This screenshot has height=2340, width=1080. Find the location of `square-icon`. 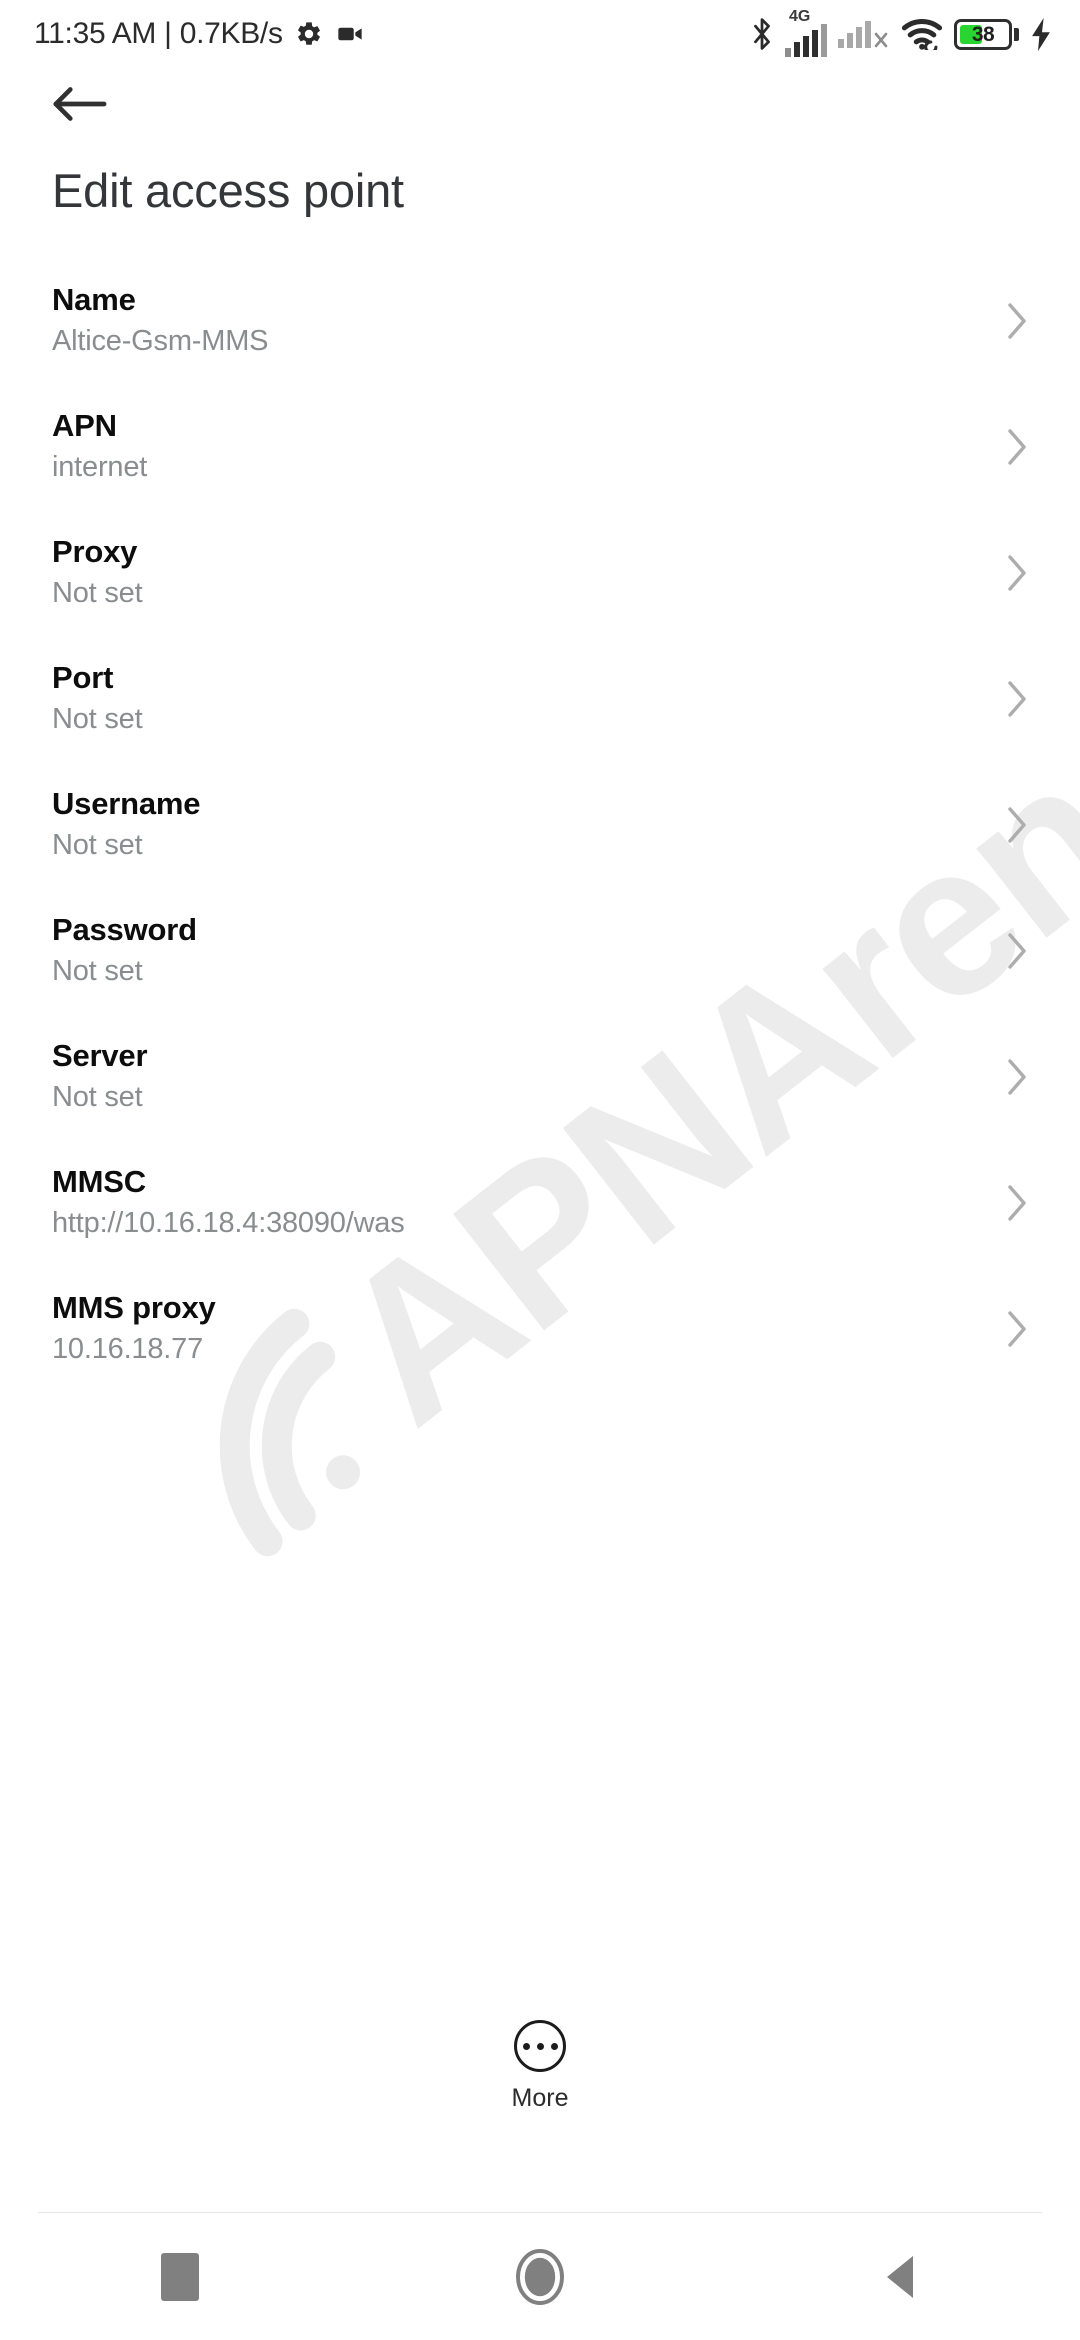

square-icon is located at coordinates (180, 2276).